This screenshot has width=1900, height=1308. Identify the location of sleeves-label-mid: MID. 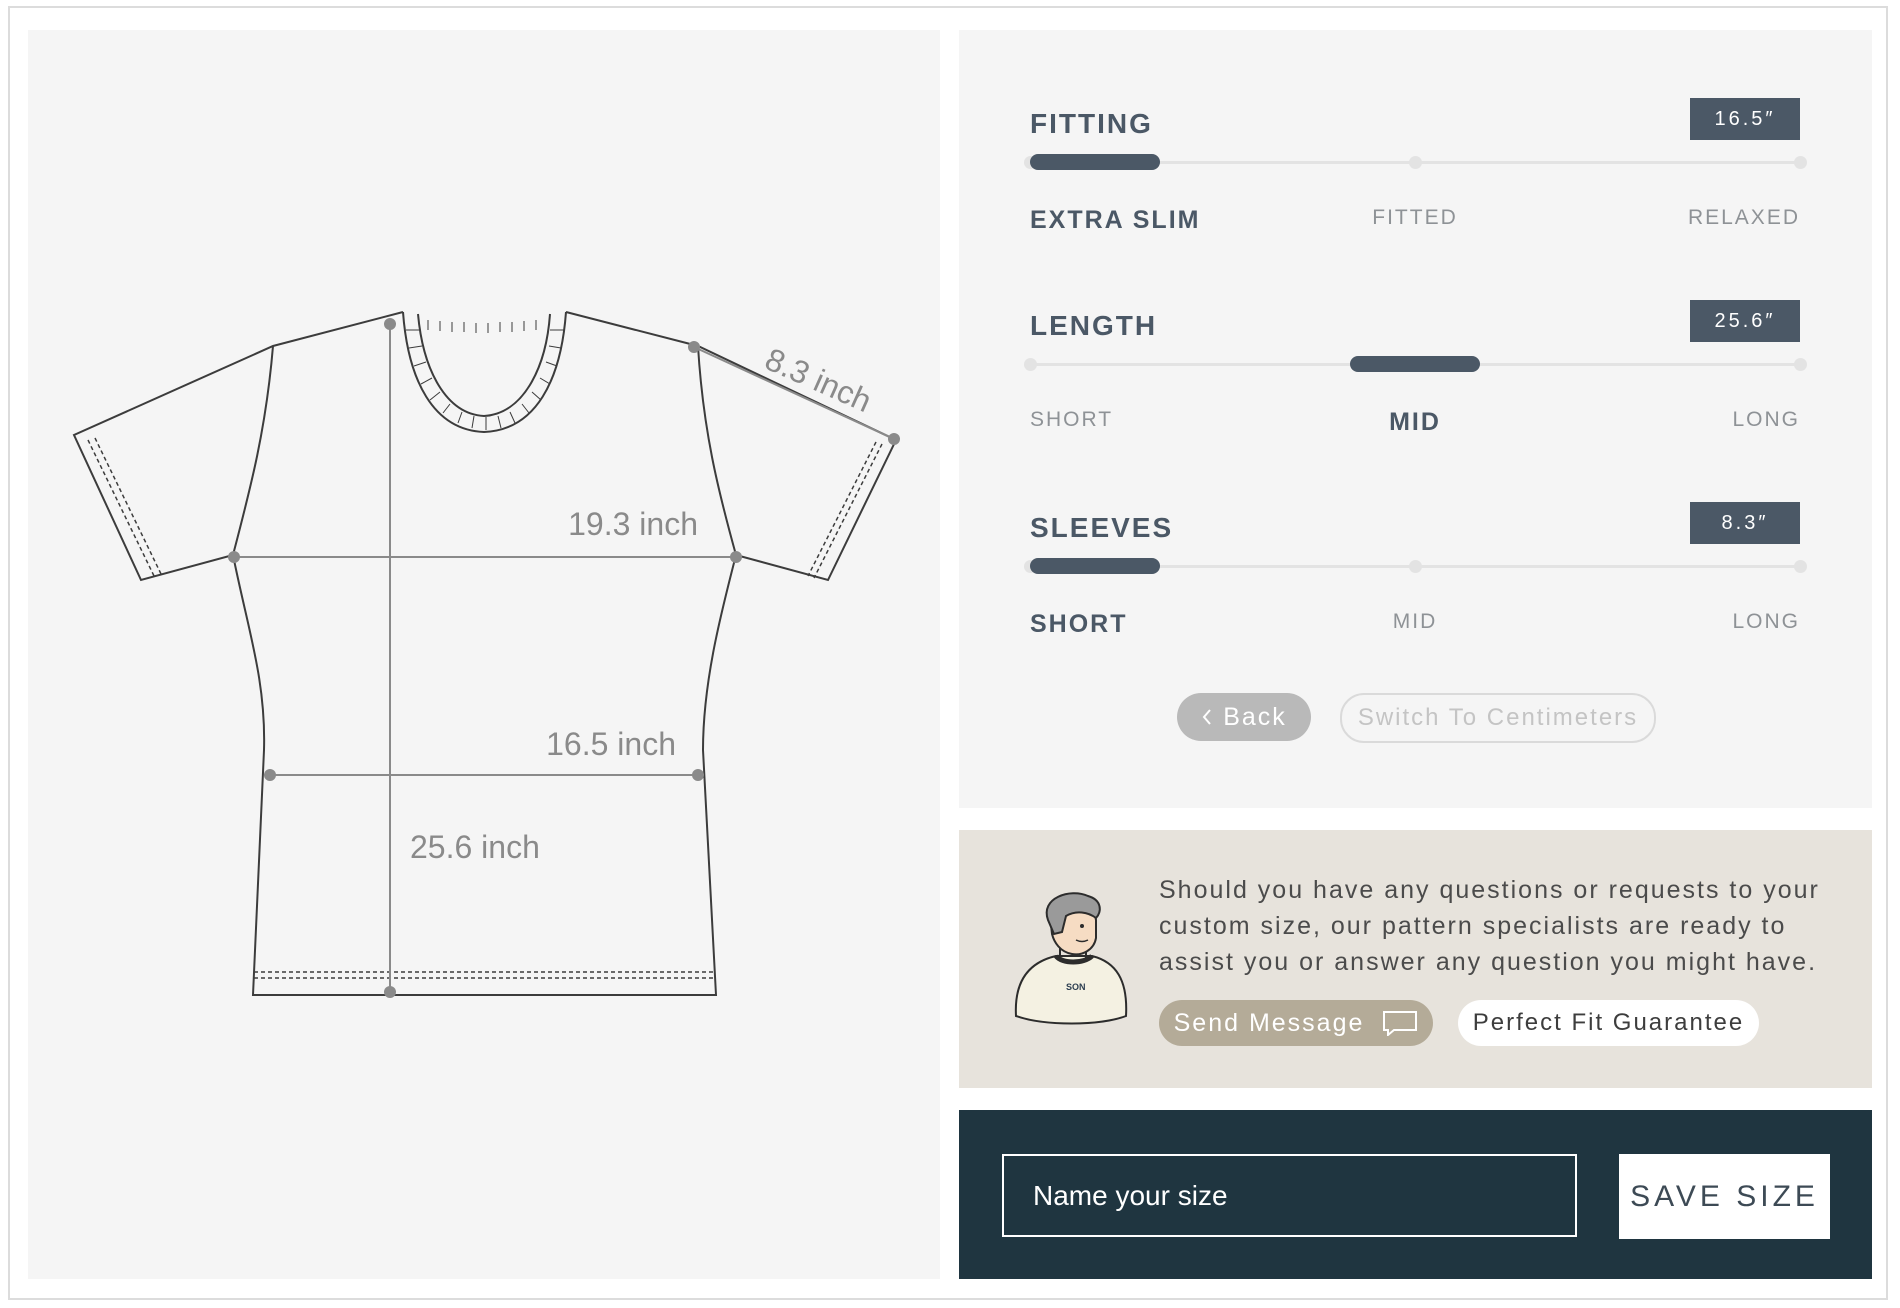
(1415, 622).